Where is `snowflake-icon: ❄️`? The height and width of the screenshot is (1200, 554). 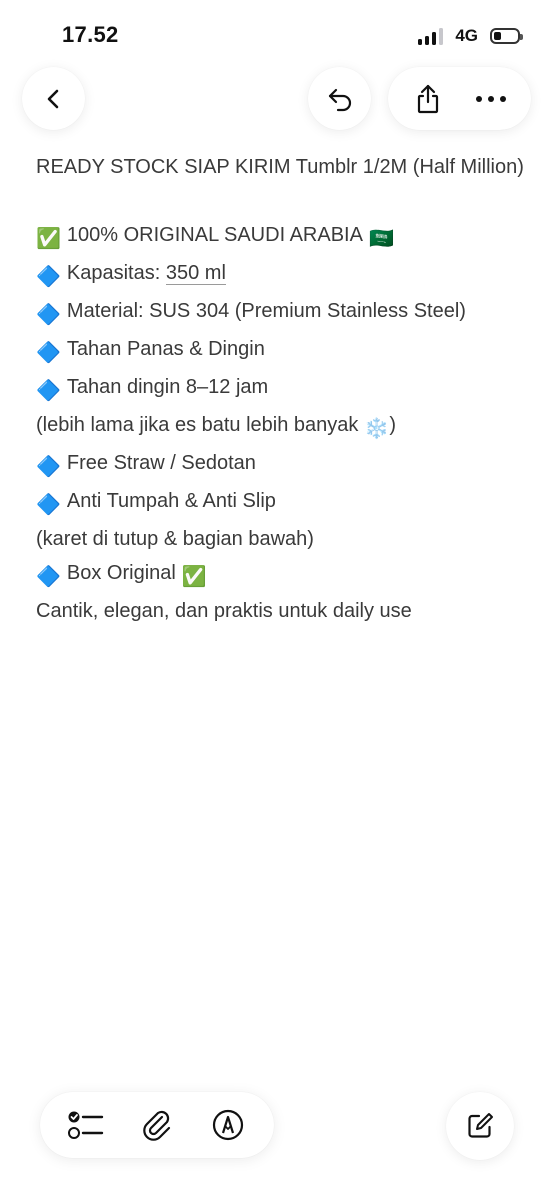
snowflake-icon: ❄️ is located at coordinates (377, 429).